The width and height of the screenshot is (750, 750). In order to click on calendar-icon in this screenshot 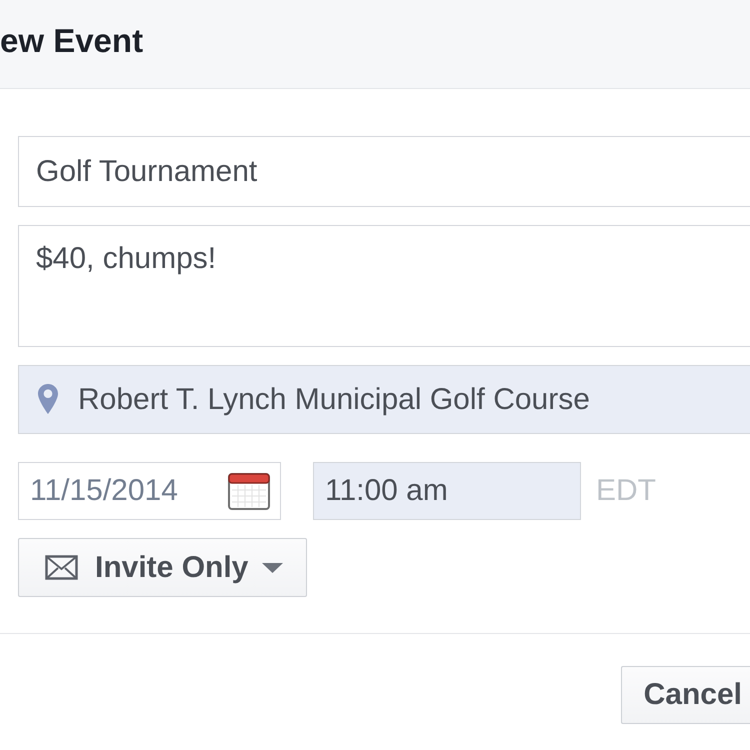, I will do `click(249, 491)`.